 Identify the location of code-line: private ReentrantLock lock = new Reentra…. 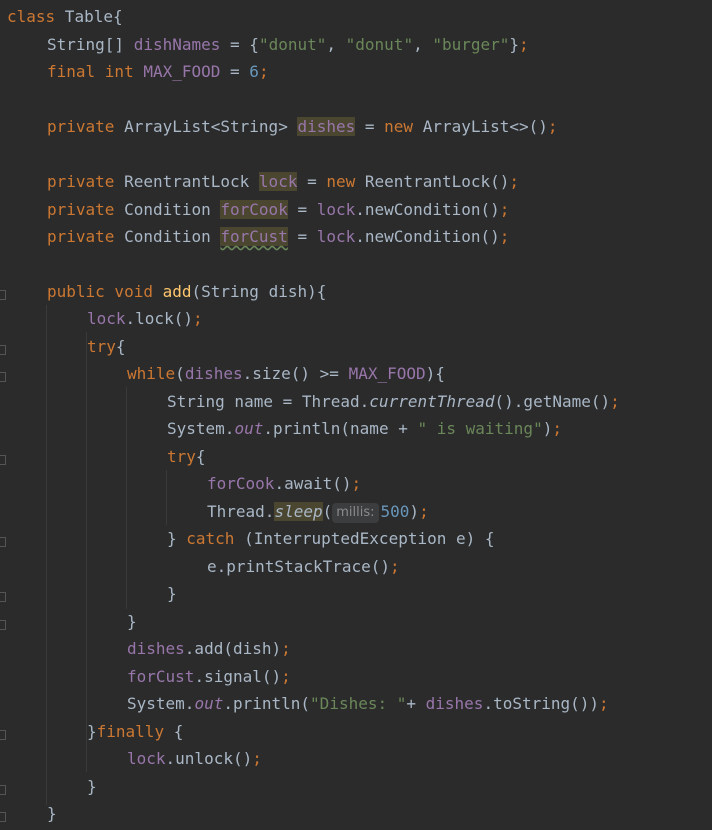
(283, 182).